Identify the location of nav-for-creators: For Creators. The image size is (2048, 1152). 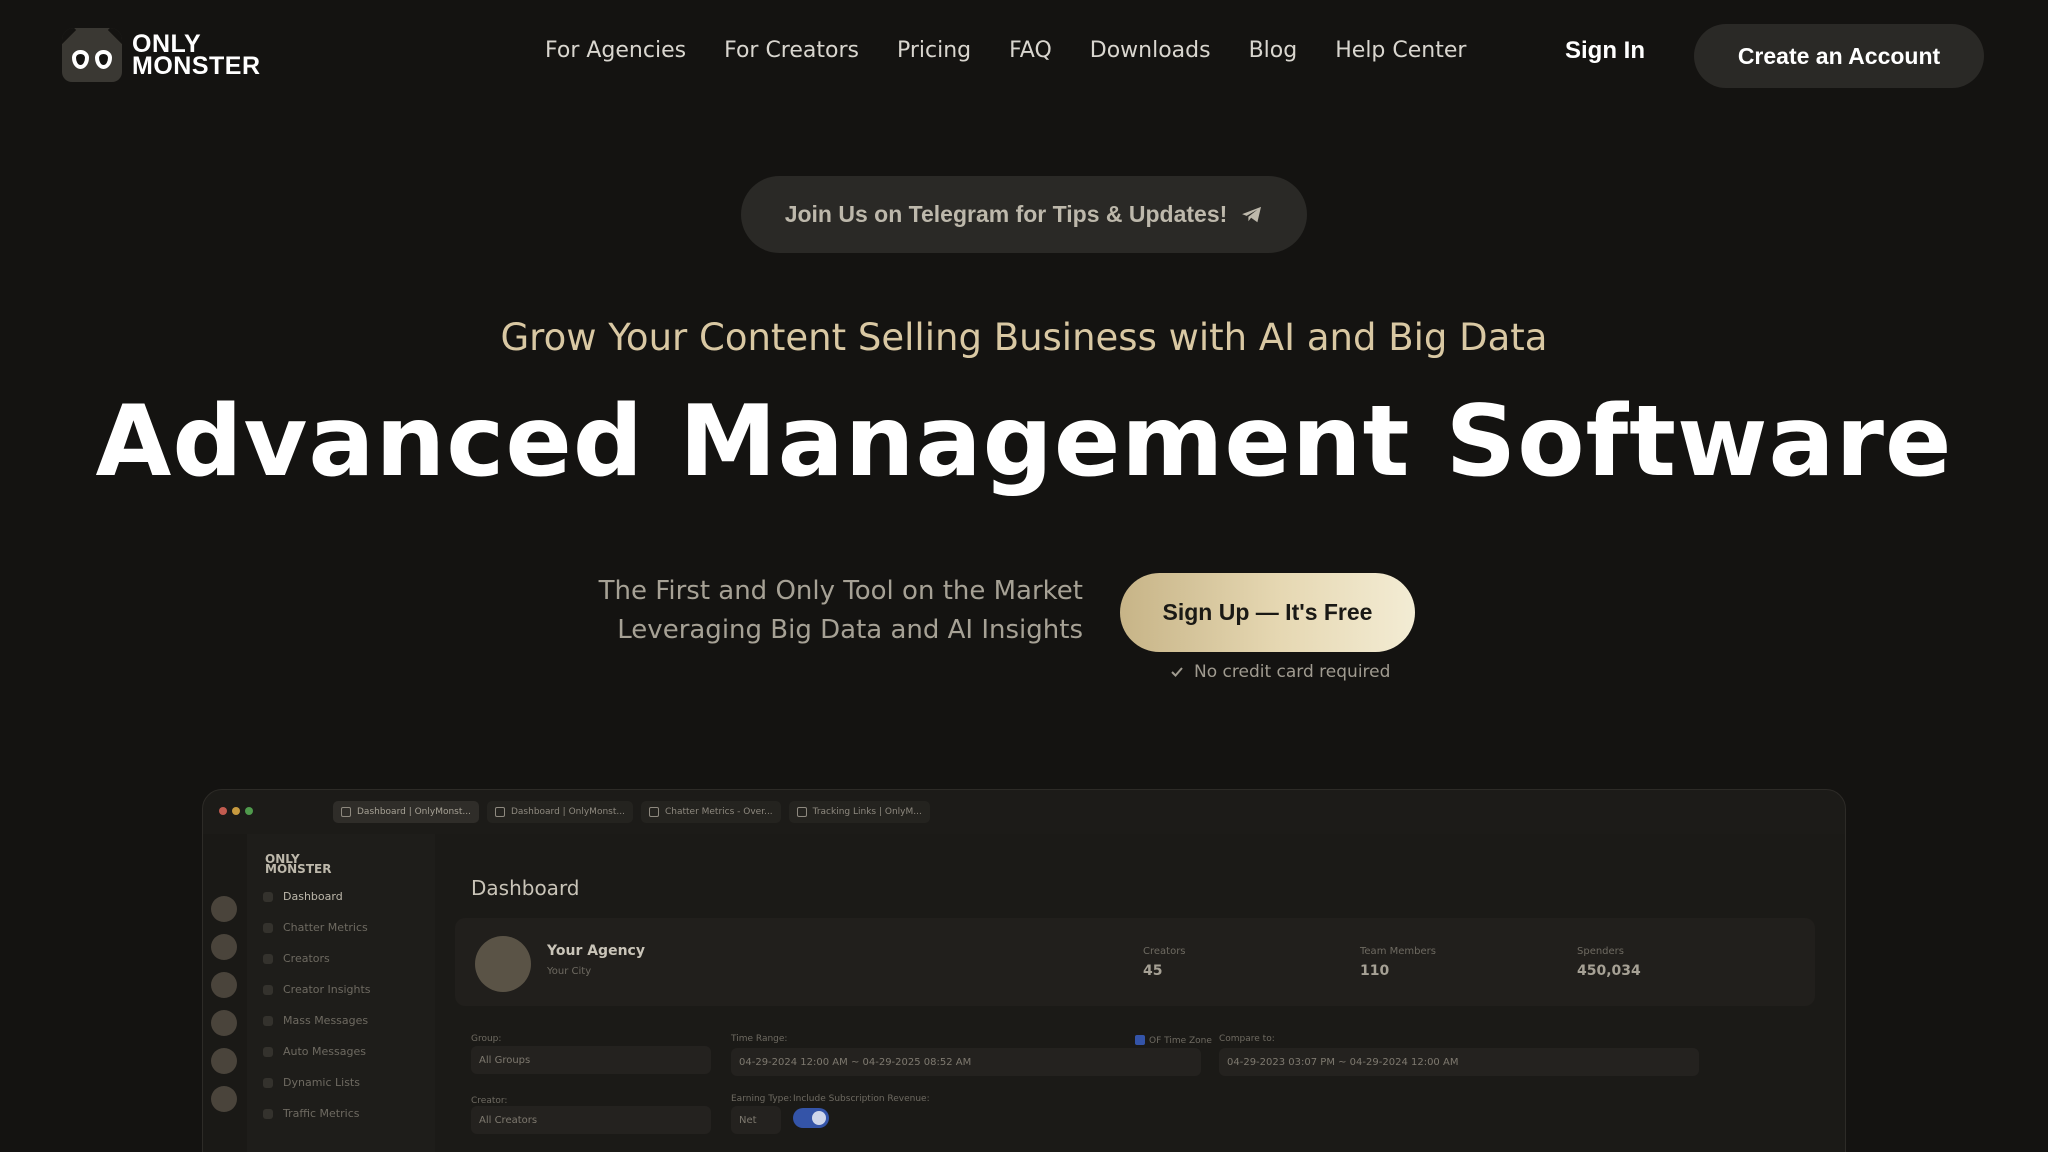
(791, 50).